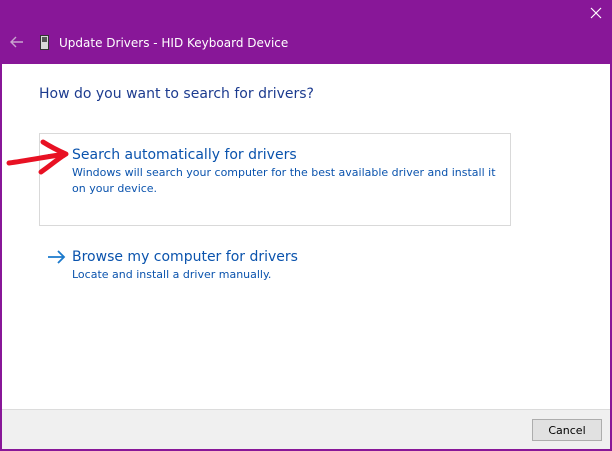  What do you see at coordinates (185, 257) in the screenshot?
I see `browse-computer-title: Browse my computer for drivers` at bounding box center [185, 257].